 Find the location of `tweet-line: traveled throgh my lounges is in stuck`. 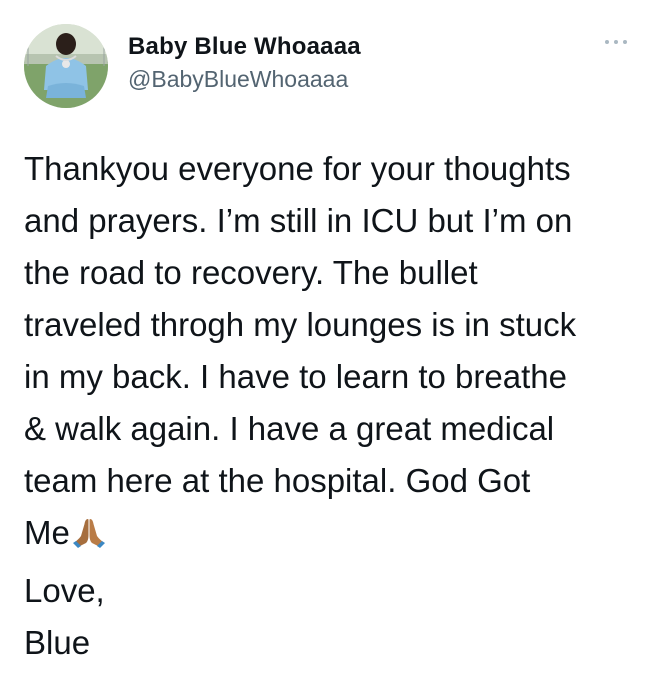

tweet-line: traveled throgh my lounges is in stuck is located at coordinates (300, 324).